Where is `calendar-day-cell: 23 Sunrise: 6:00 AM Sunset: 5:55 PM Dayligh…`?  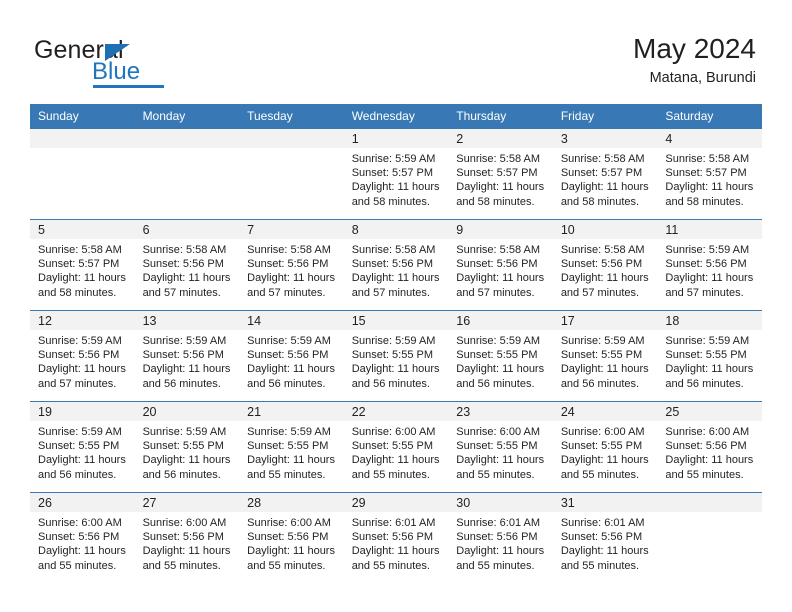 calendar-day-cell: 23 Sunrise: 6:00 AM Sunset: 5:55 PM Dayligh… is located at coordinates (500, 447).